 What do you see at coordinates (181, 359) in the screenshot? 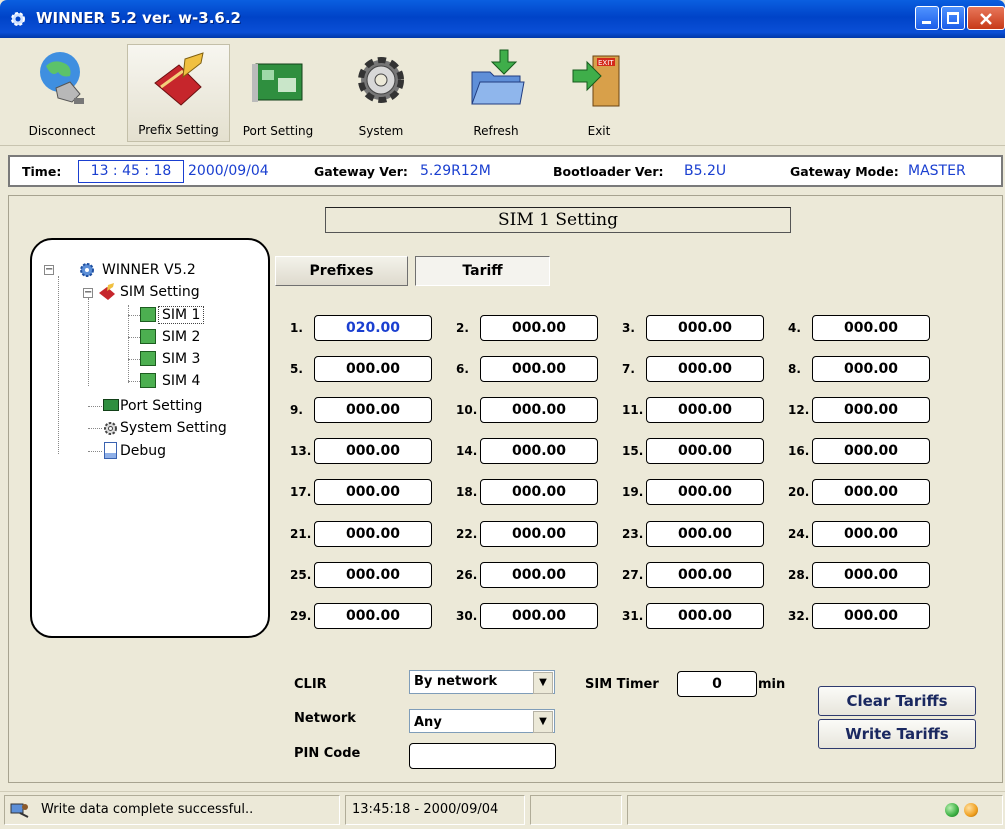
I see `tree-sim-3: SIM 3` at bounding box center [181, 359].